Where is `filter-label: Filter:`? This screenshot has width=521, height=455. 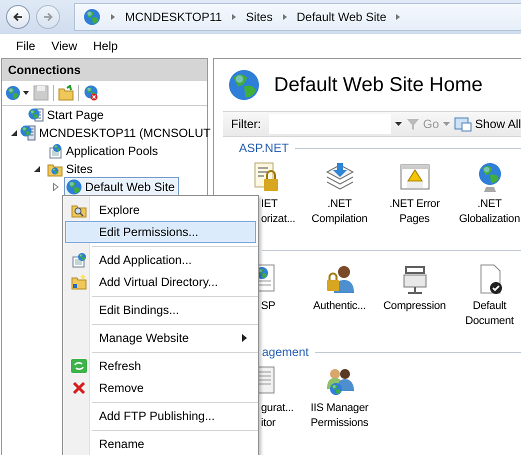 filter-label: Filter: is located at coordinates (246, 124).